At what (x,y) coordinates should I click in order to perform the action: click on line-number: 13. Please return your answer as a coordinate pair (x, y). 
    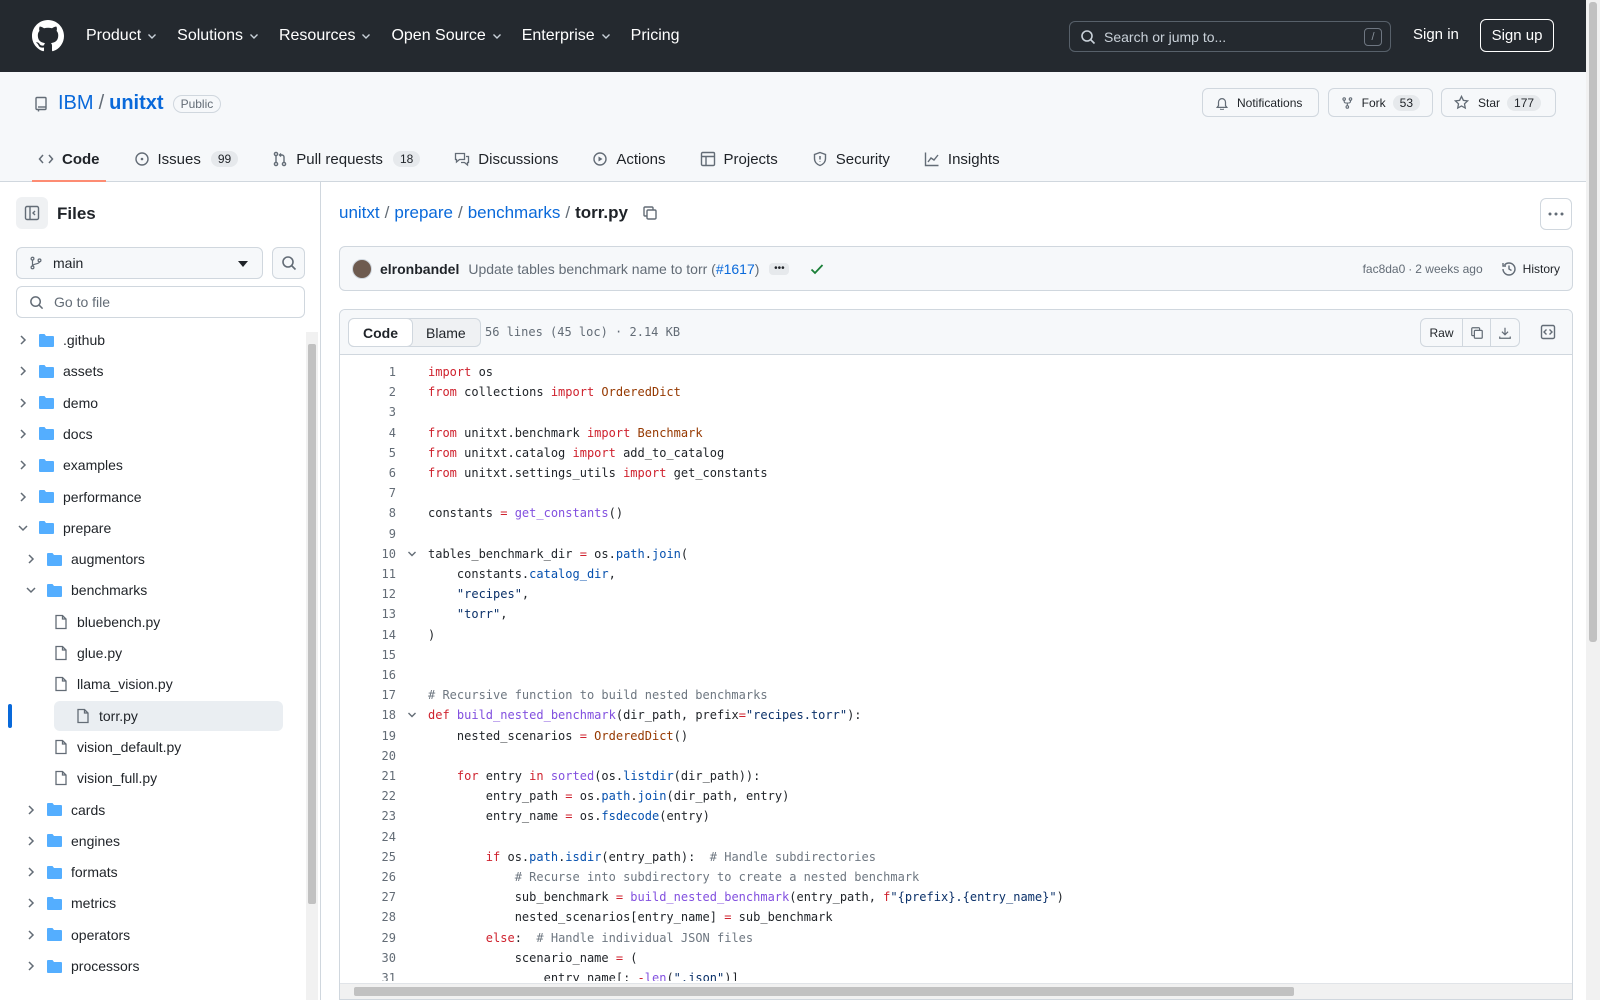
    Looking at the image, I should click on (368, 614).